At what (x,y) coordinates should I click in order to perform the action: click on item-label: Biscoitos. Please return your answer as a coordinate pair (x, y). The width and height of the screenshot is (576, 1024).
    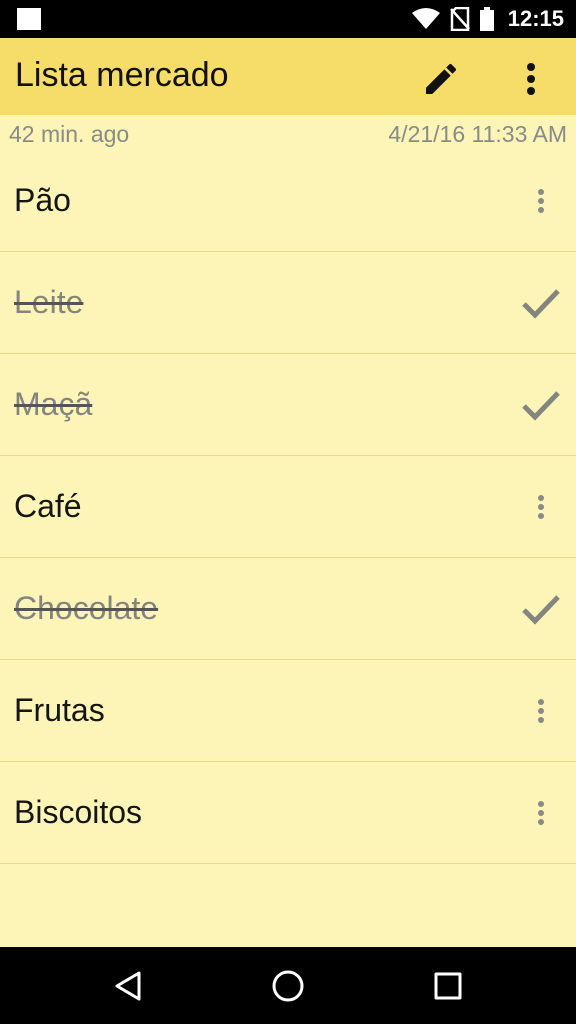
    Looking at the image, I should click on (78, 812).